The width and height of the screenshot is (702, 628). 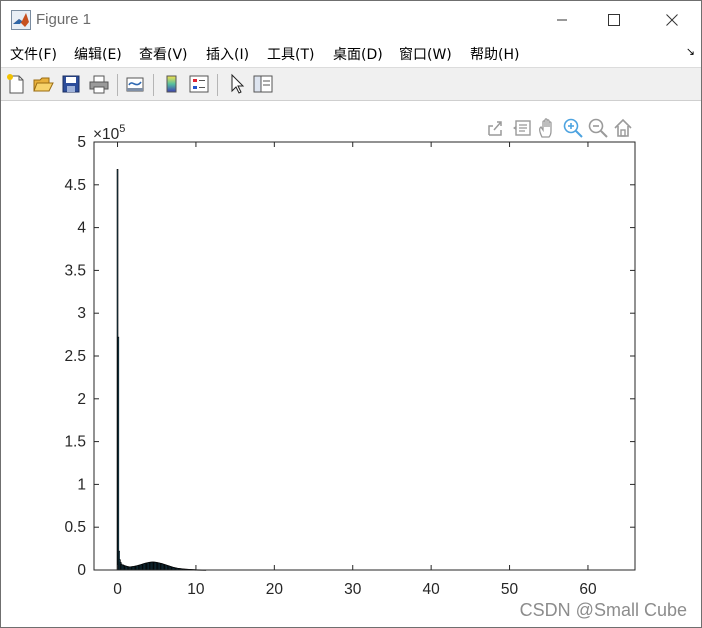 What do you see at coordinates (494, 54) in the screenshot?
I see `menu-help: 帮助(H)` at bounding box center [494, 54].